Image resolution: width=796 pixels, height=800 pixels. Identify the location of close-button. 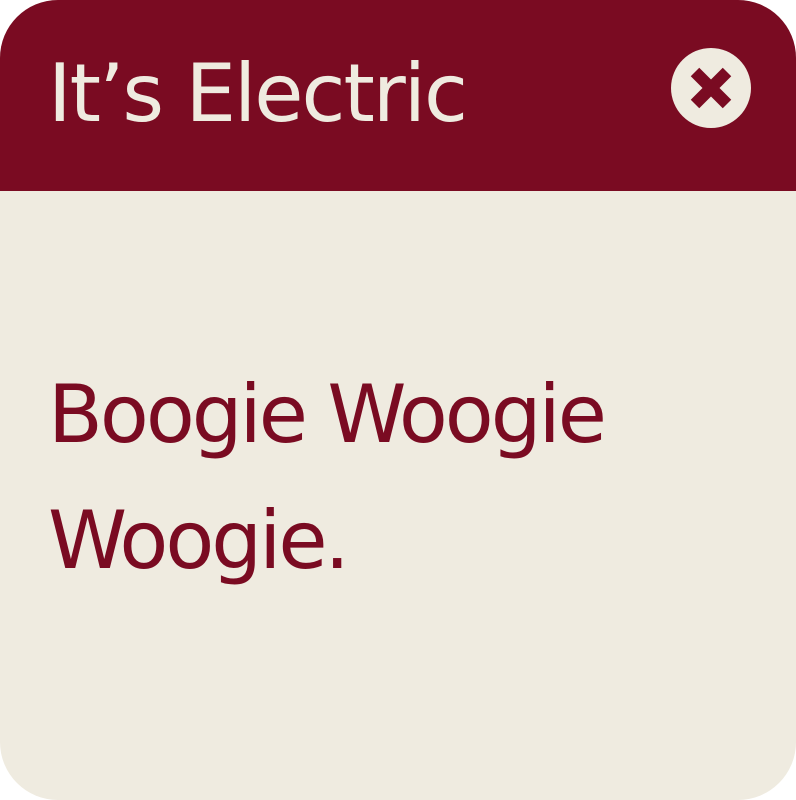
(711, 88).